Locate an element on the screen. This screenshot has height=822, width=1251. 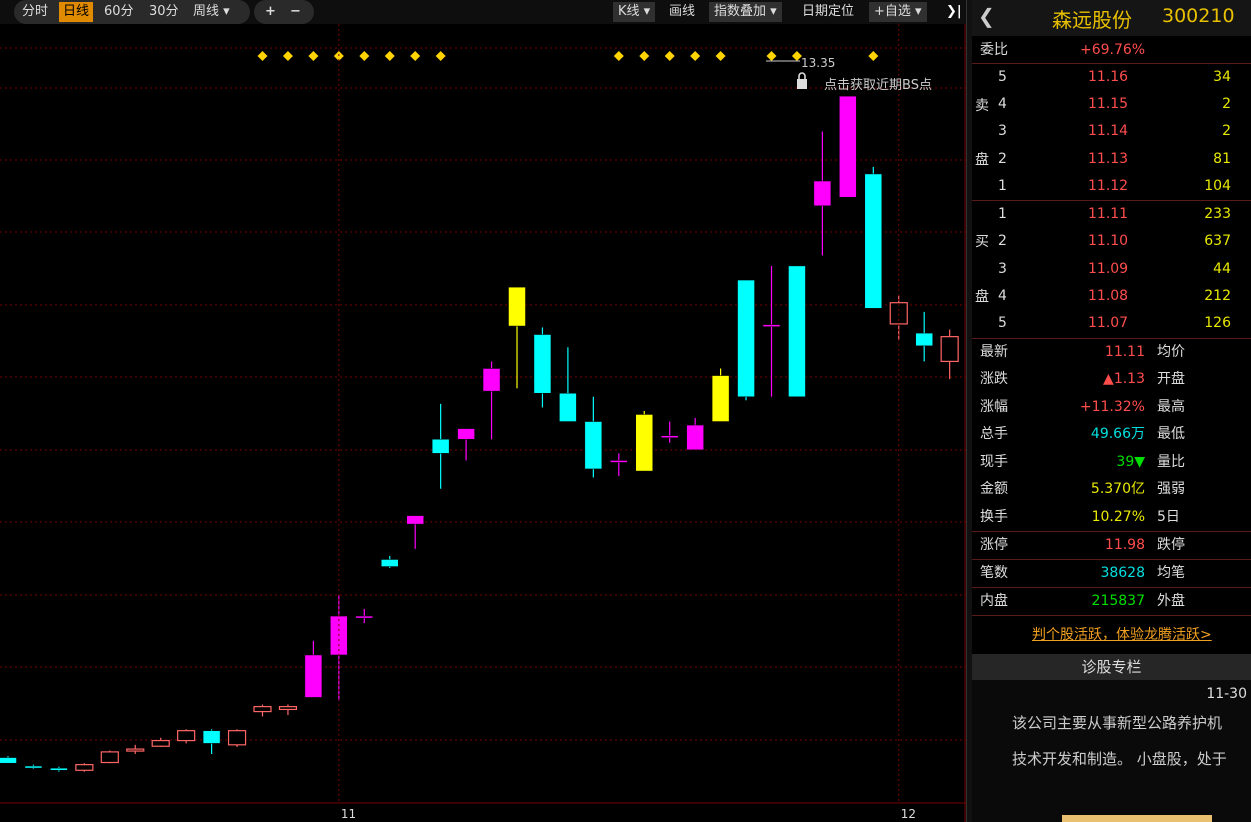
ask-volume: 34 is located at coordinates (1222, 77).